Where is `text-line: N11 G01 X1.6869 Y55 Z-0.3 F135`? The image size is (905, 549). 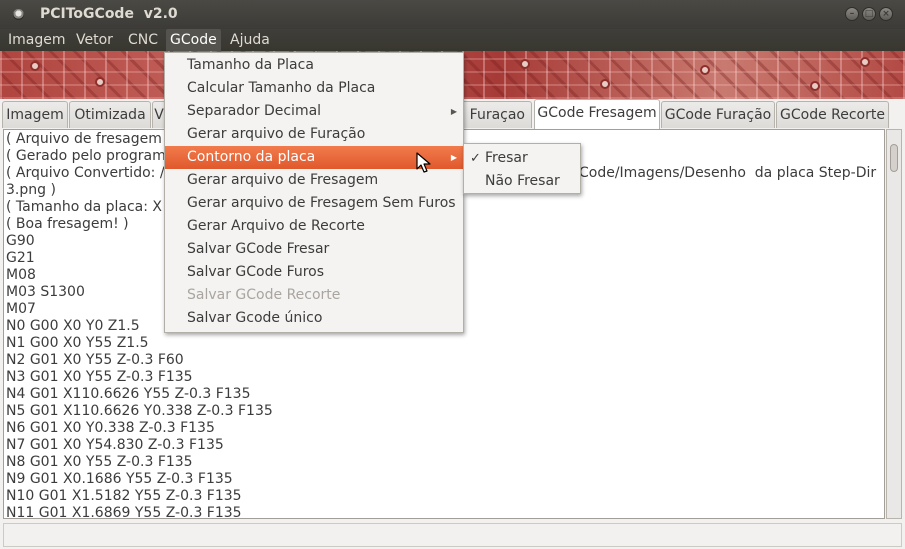
text-line: N11 G01 X1.6869 Y55 Z-0.3 F135 is located at coordinates (124, 512).